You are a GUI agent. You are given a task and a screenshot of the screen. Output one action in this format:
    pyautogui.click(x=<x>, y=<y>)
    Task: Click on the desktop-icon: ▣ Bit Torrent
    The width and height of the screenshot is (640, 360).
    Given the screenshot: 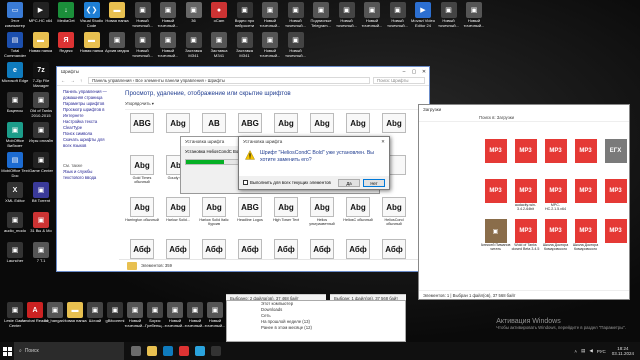 What is the action you would take?
    pyautogui.click(x=41, y=196)
    